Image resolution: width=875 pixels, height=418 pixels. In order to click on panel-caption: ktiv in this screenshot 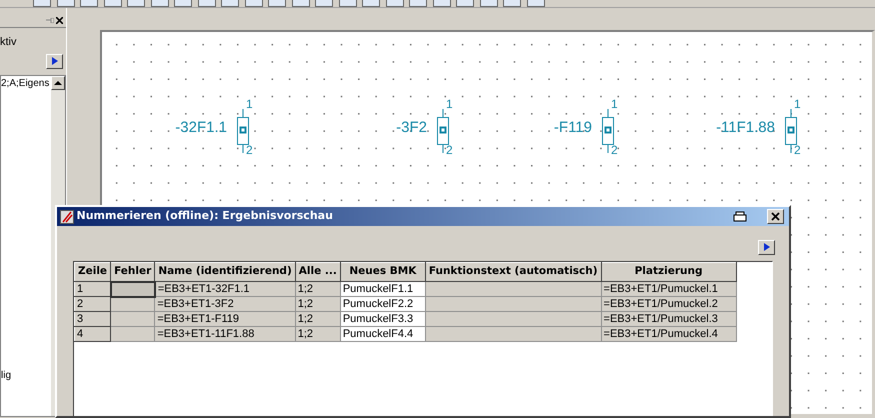, I will do `click(8, 42)`.